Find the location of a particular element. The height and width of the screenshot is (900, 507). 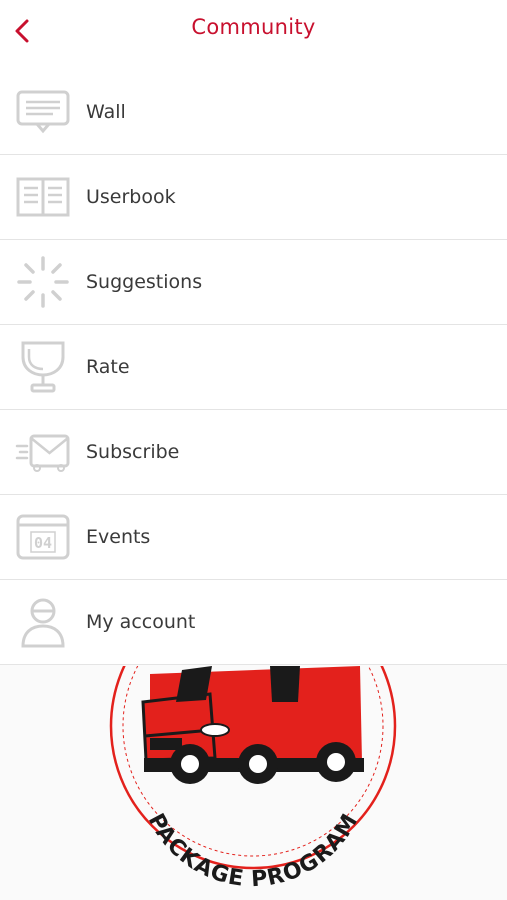

menu-item-rate: Rate is located at coordinates (253, 367).